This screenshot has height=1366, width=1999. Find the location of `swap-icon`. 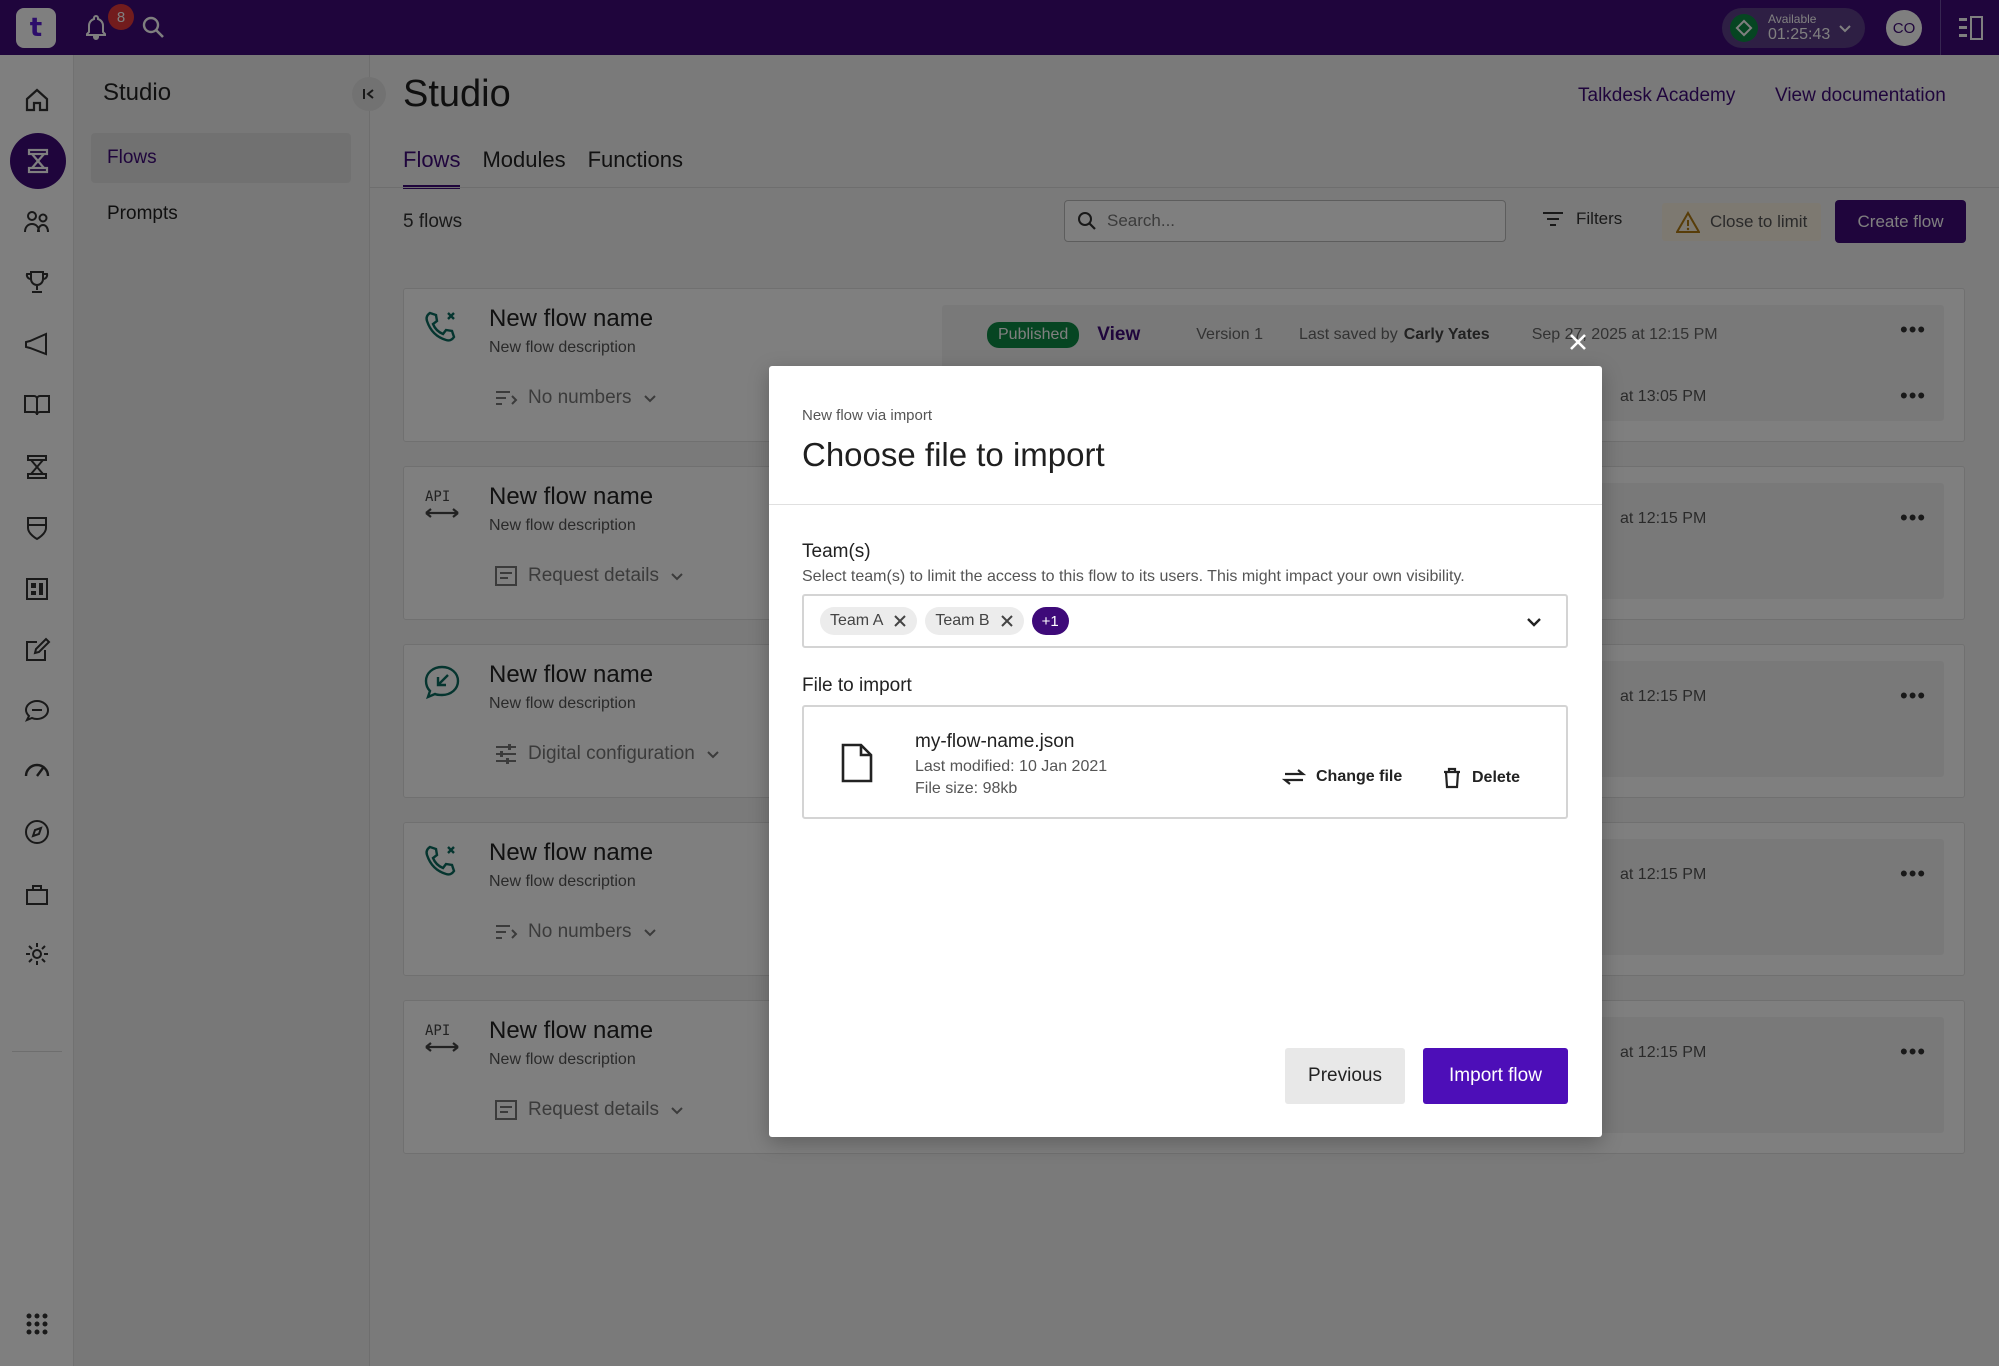

swap-icon is located at coordinates (1294, 777).